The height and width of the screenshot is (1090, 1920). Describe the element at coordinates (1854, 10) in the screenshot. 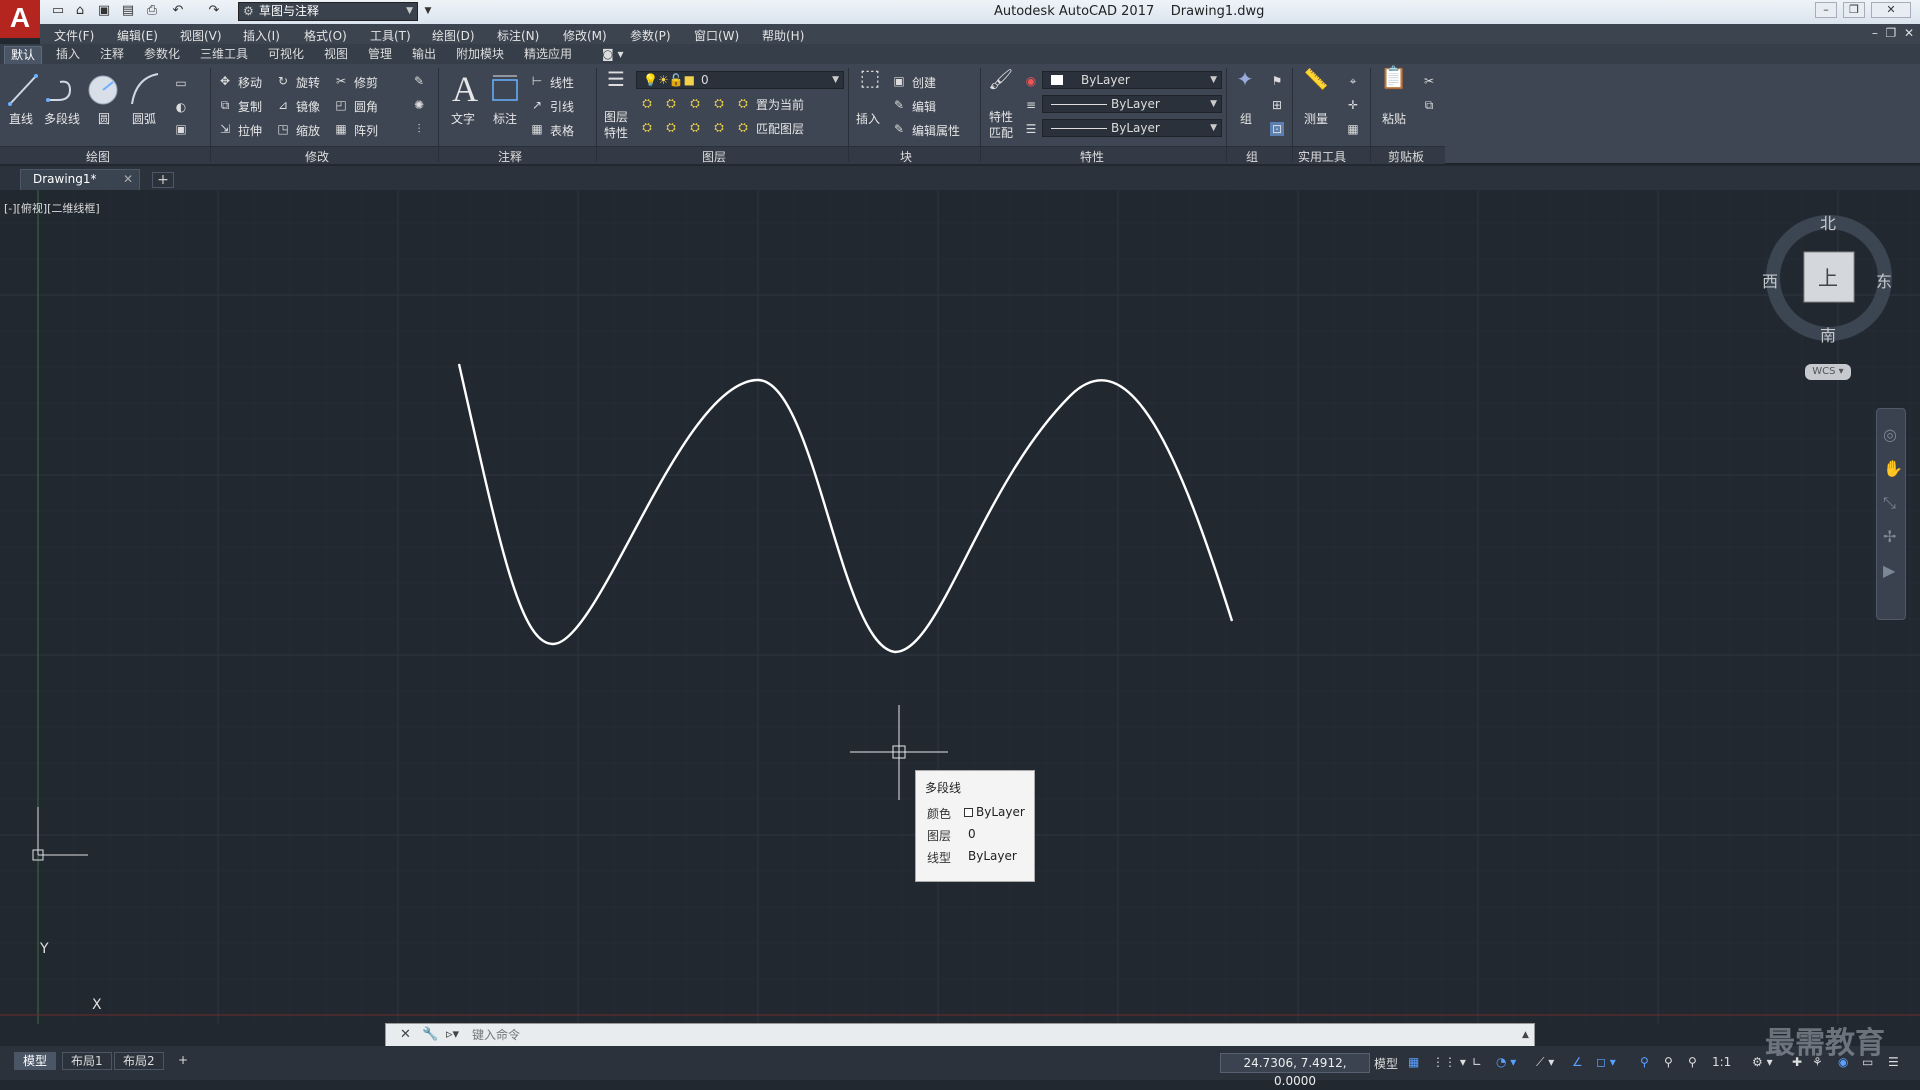

I see `restore-button: ❐` at that location.